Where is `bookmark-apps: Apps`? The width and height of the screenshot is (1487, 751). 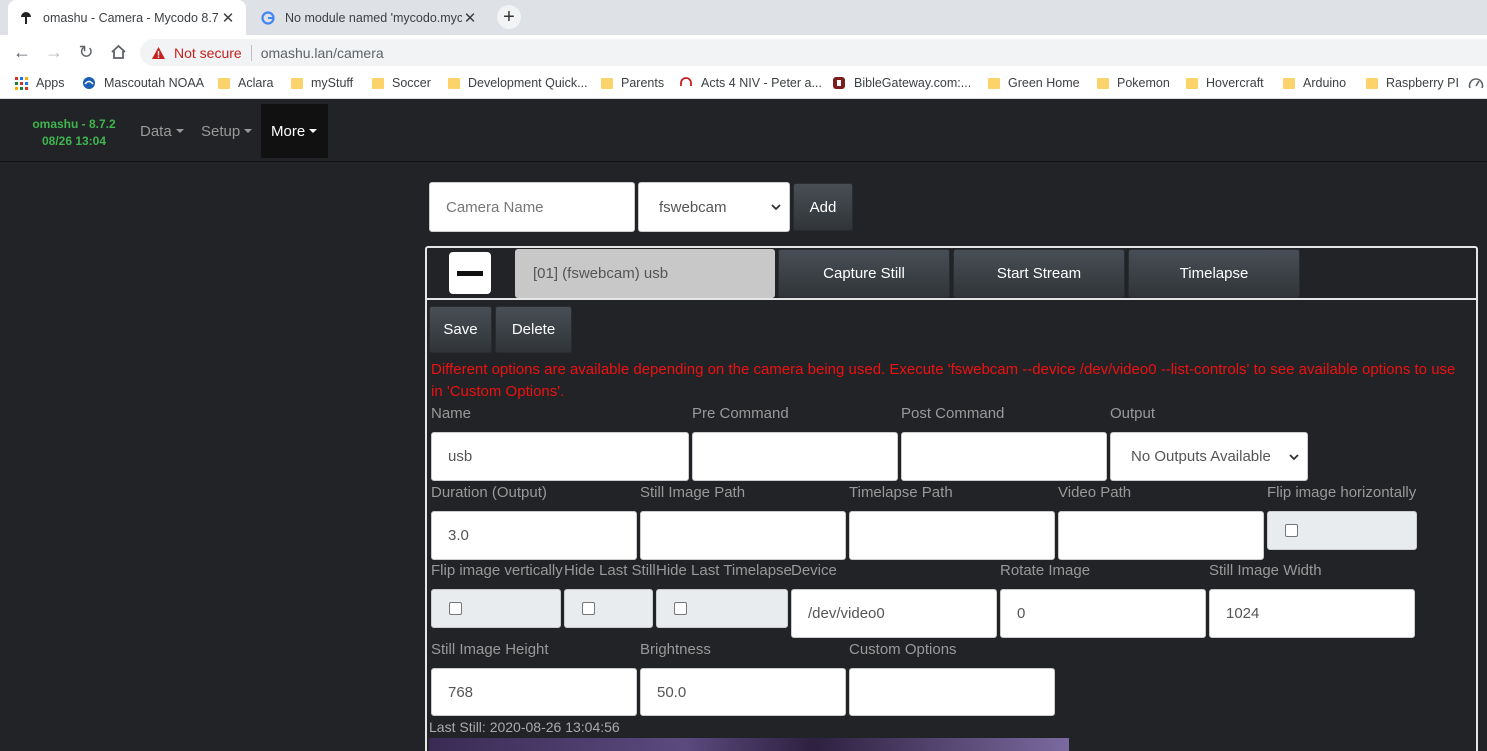
bookmark-apps: Apps is located at coordinates (39, 83).